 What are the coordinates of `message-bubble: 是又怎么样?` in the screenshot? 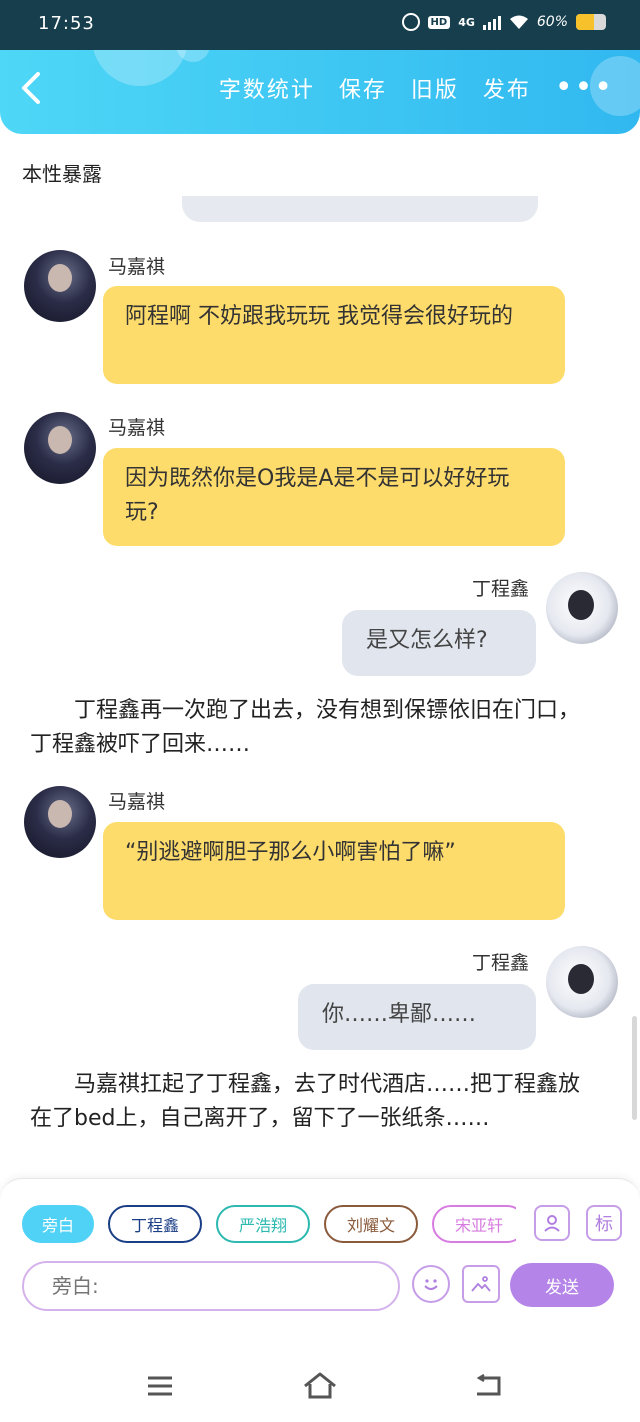 It's located at (439, 643).